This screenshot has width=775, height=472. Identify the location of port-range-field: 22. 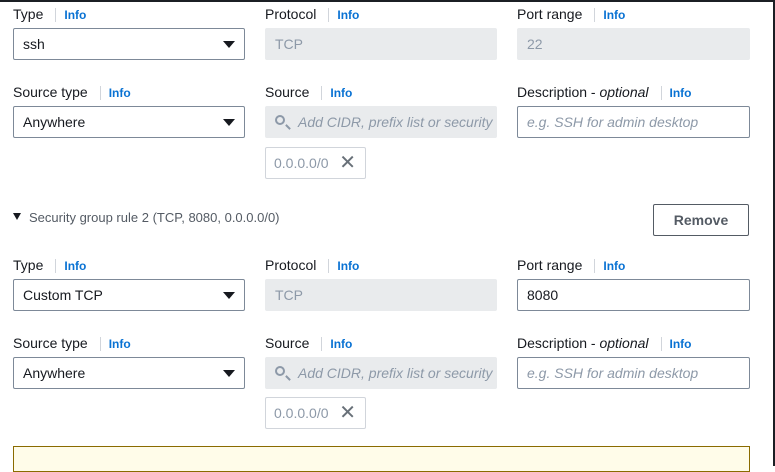
(633, 44).